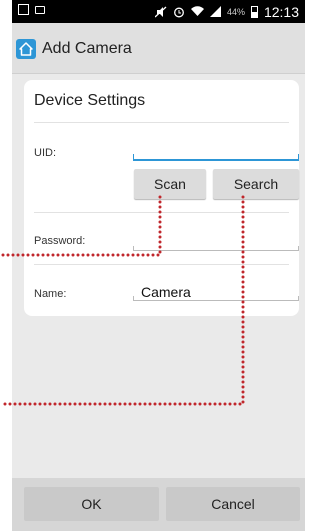 The width and height of the screenshot is (320, 531). What do you see at coordinates (235, 11) in the screenshot?
I see `battery-percent: 44%` at bounding box center [235, 11].